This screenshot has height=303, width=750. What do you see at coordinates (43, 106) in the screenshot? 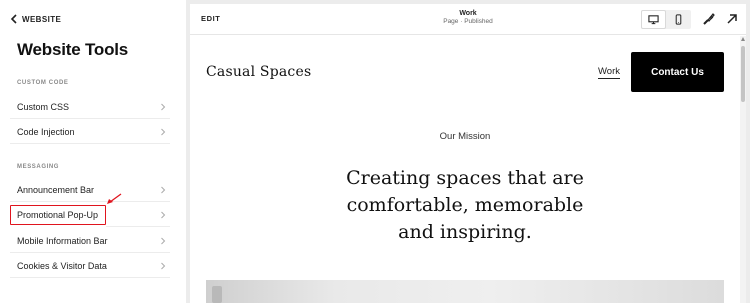
I see `sidebar-item-label: Custom CSS` at bounding box center [43, 106].